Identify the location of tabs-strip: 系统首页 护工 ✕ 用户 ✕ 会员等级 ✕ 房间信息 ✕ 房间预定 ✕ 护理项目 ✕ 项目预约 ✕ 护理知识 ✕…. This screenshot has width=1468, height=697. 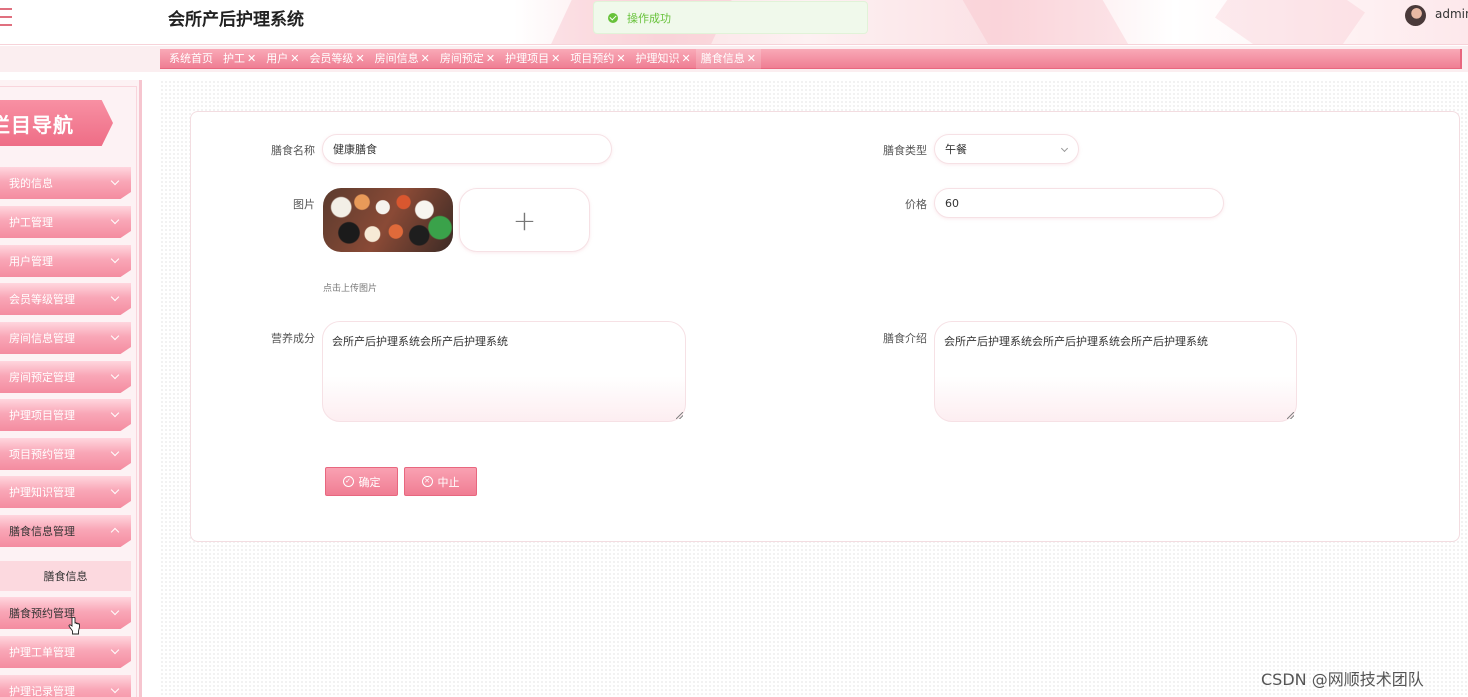
(734, 59).